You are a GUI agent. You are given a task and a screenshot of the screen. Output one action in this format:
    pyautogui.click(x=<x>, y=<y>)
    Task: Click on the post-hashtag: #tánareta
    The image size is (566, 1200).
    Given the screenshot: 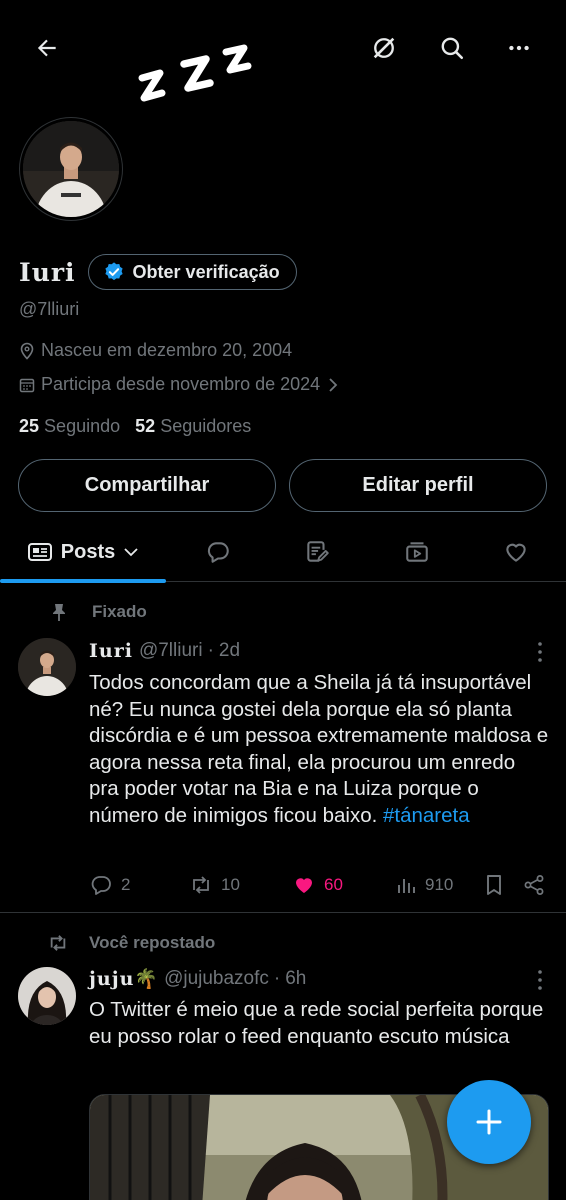 What is the action you would take?
    pyautogui.click(x=426, y=815)
    